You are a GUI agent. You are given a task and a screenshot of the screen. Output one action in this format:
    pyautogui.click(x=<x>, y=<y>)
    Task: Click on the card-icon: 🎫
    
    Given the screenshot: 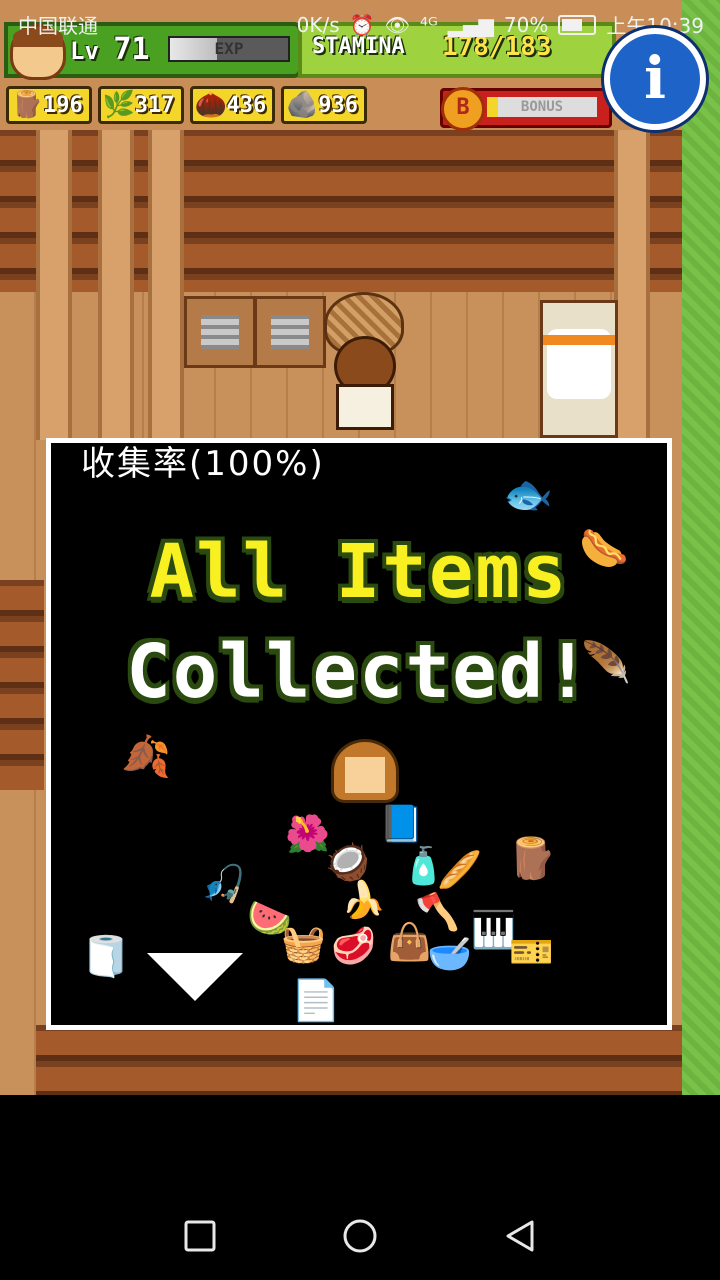 What is the action you would take?
    pyautogui.click(x=531, y=952)
    